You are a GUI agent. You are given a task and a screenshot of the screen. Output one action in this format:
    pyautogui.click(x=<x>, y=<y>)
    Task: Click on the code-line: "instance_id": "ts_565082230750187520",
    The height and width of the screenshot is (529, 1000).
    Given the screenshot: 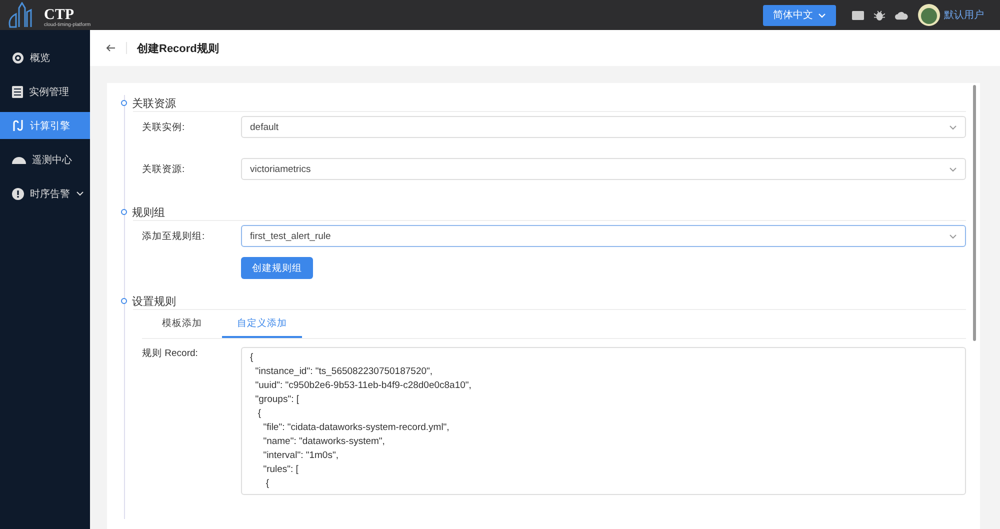 What is the action you would take?
    pyautogui.click(x=344, y=372)
    